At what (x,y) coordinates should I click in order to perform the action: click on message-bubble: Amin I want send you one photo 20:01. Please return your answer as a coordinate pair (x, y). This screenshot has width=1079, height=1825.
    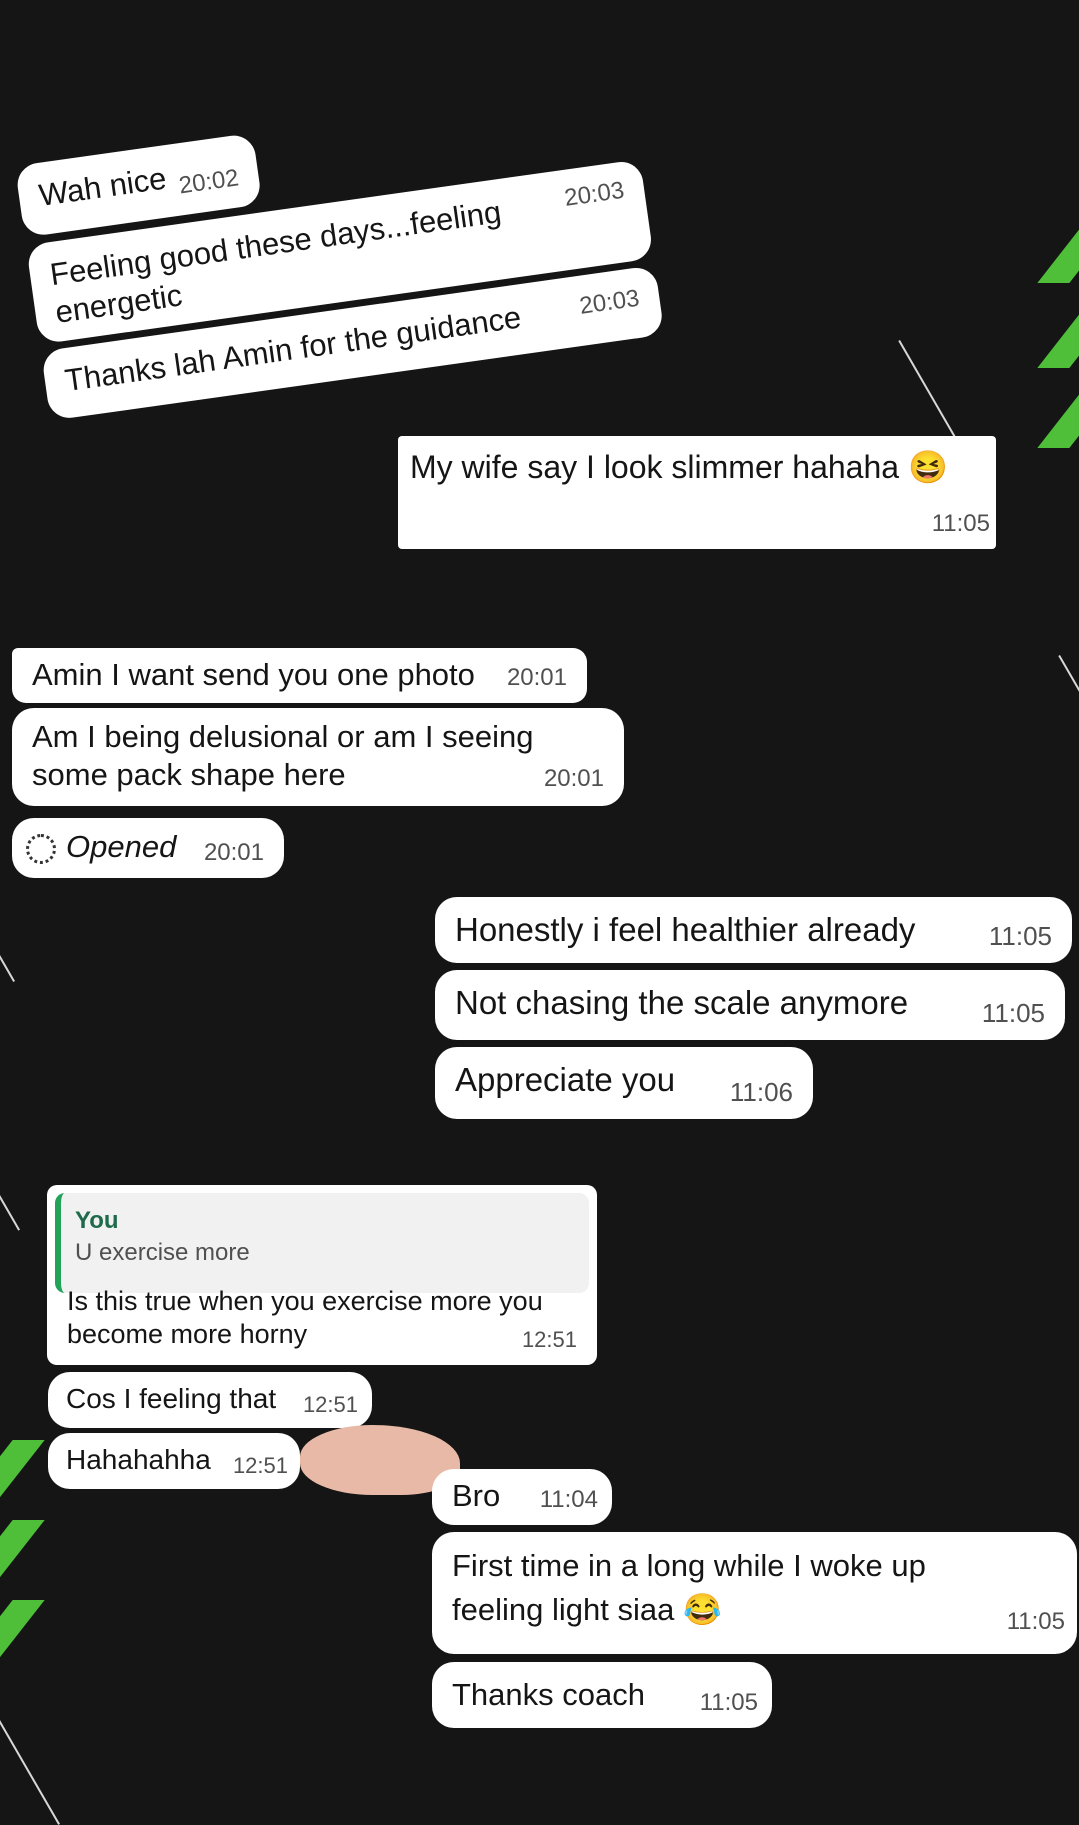
    Looking at the image, I should click on (299, 675).